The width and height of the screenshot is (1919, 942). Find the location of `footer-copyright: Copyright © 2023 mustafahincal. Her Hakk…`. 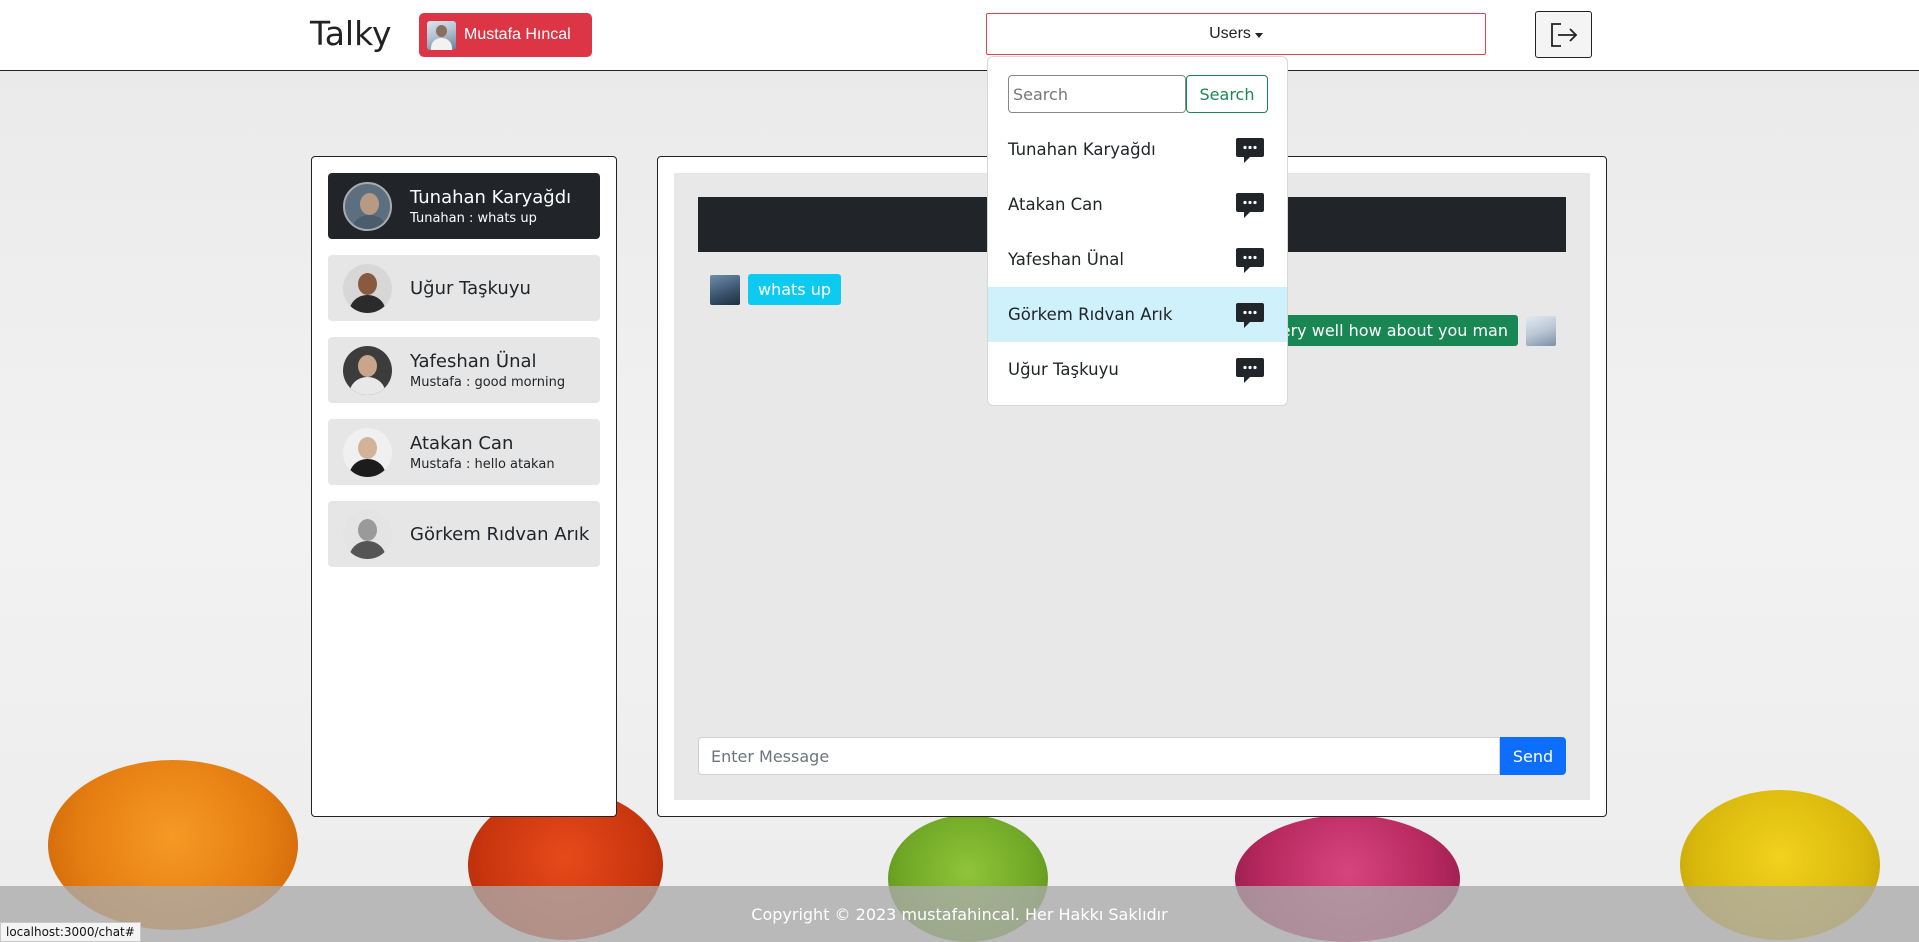

footer-copyright: Copyright © 2023 mustafahincal. Her Hakk… is located at coordinates (959, 914).